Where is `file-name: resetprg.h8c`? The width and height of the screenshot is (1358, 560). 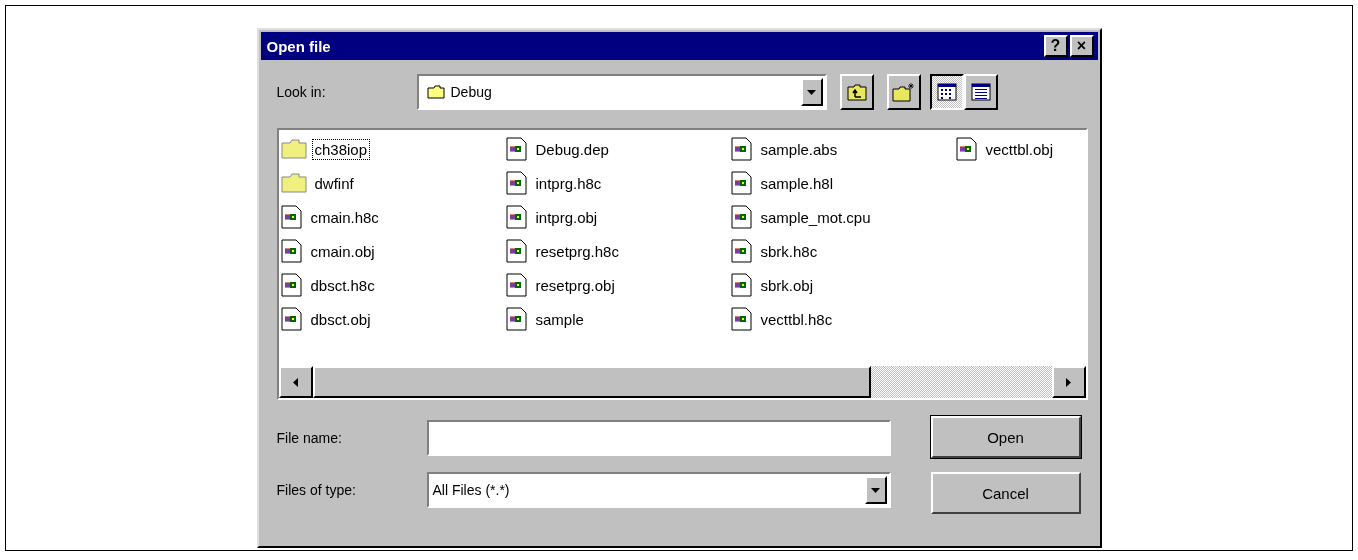
file-name: resetprg.h8c is located at coordinates (577, 251).